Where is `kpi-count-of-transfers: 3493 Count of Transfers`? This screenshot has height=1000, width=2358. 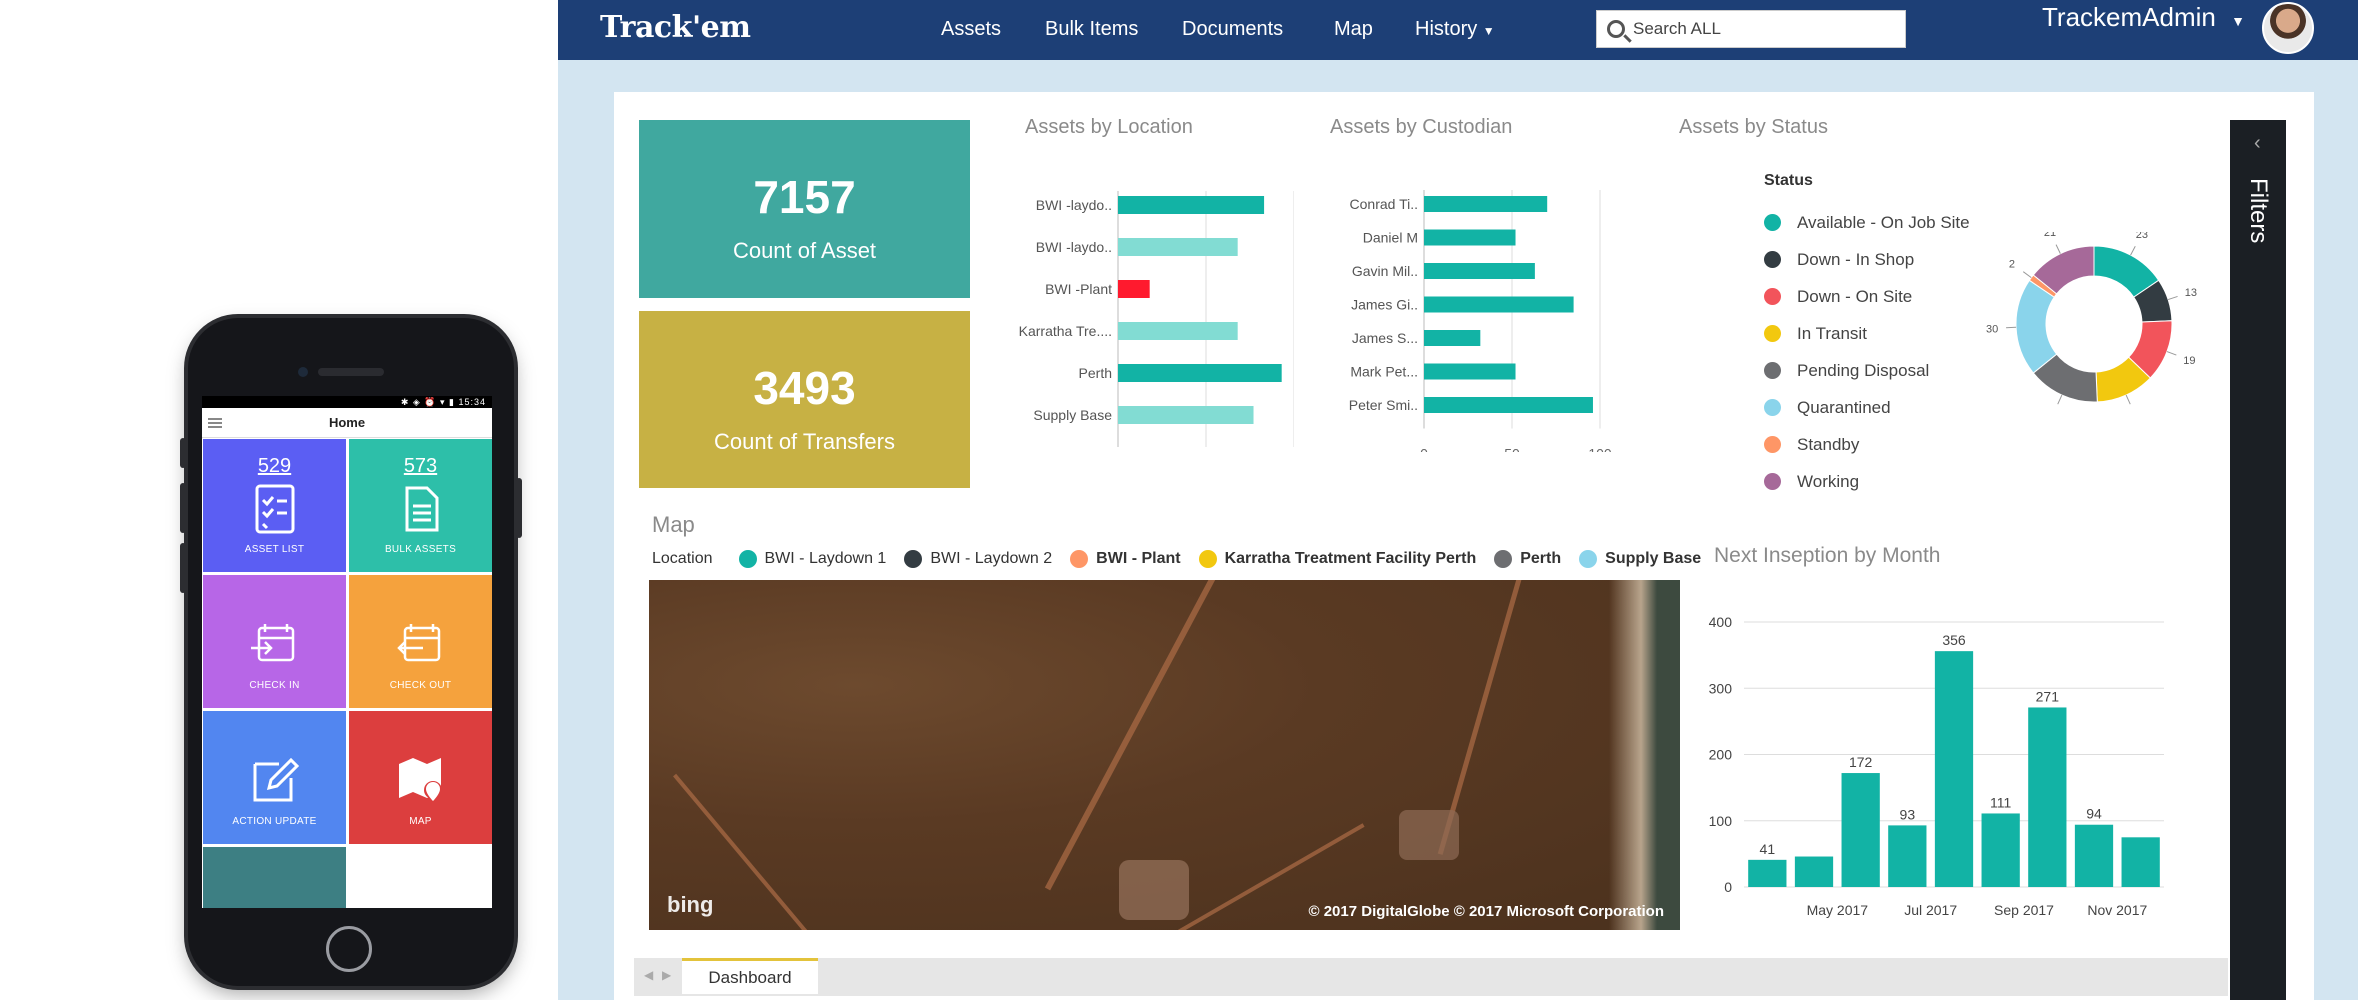
kpi-count-of-transfers: 3493 Count of Transfers is located at coordinates (804, 399).